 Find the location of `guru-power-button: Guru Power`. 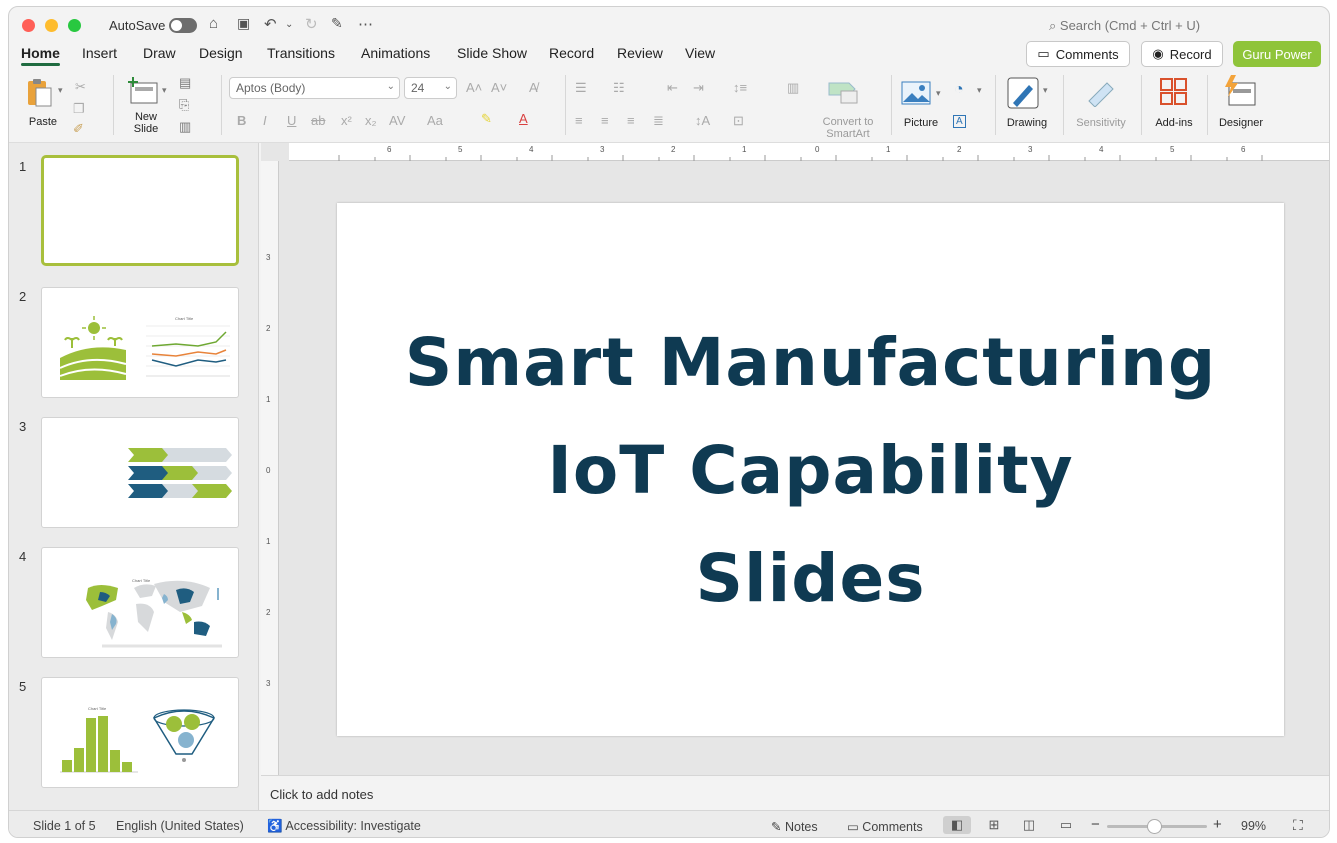

guru-power-button: Guru Power is located at coordinates (1277, 54).